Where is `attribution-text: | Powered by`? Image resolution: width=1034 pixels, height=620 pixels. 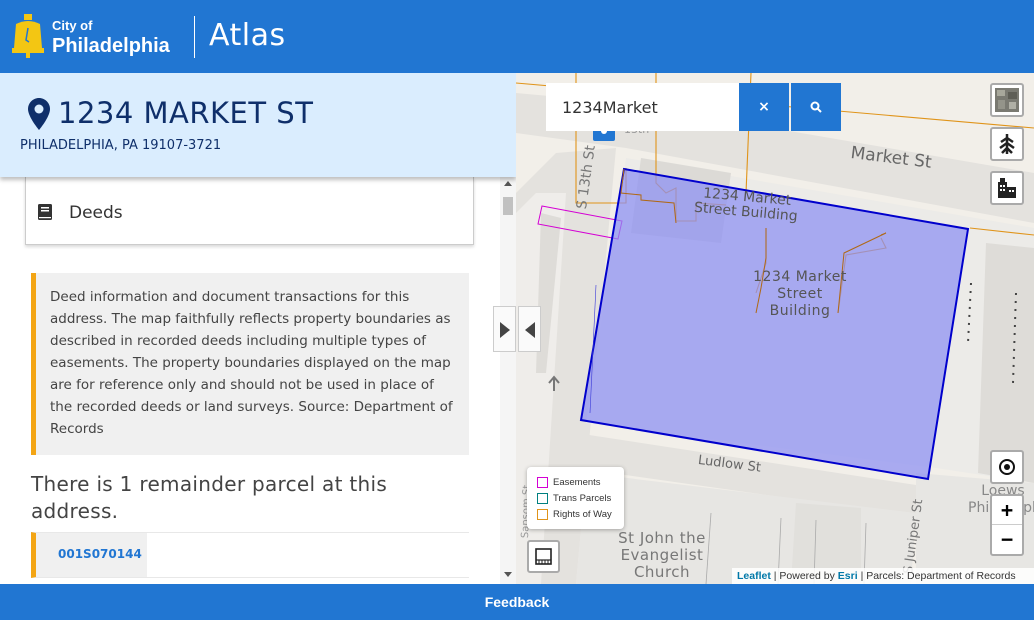
attribution-text: | Powered by is located at coordinates (804, 576).